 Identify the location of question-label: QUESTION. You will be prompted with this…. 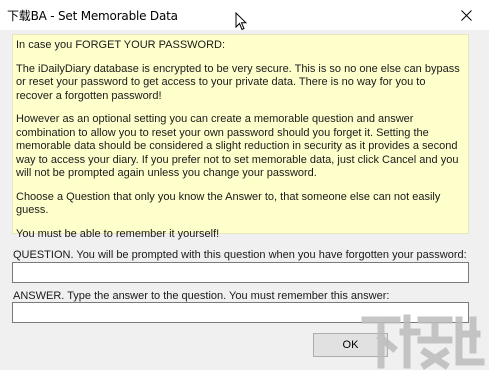
(240, 255).